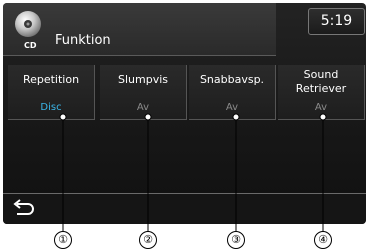  I want to click on tile-value: Disc, so click(51, 107).